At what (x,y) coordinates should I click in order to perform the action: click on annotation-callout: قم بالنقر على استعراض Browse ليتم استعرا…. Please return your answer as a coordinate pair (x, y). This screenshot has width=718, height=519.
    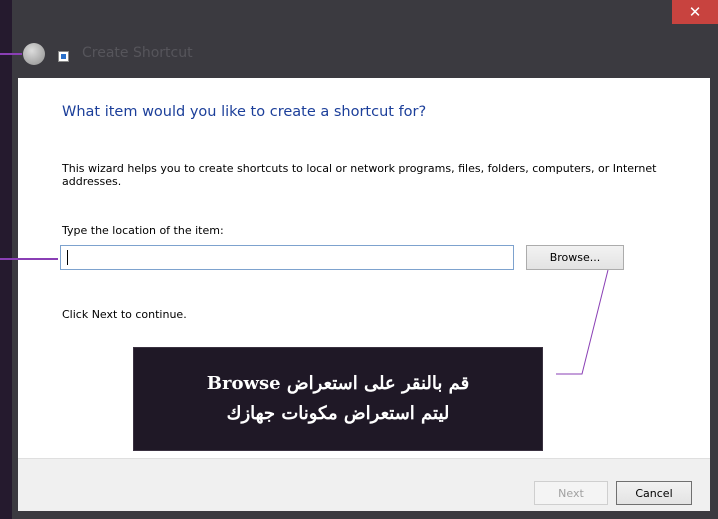
    Looking at the image, I should click on (338, 399).